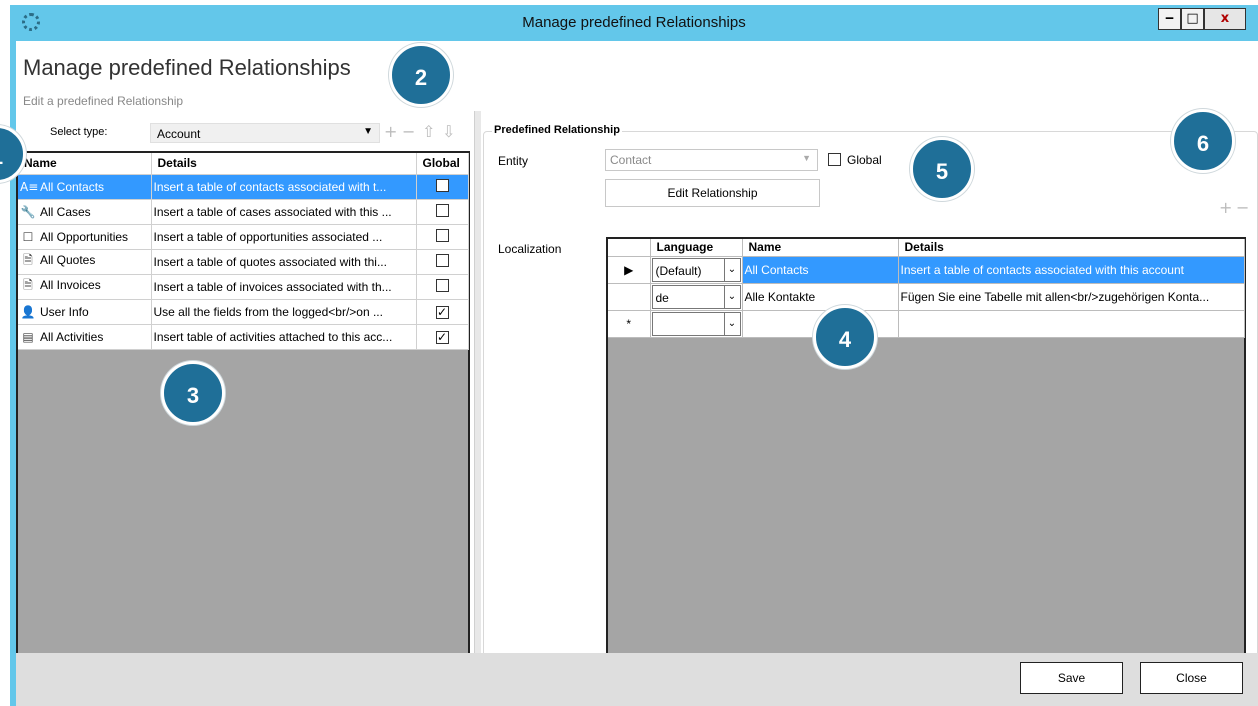 The image size is (1258, 706). I want to click on row-name-cell: A≡ All Contacts, so click(85, 187).